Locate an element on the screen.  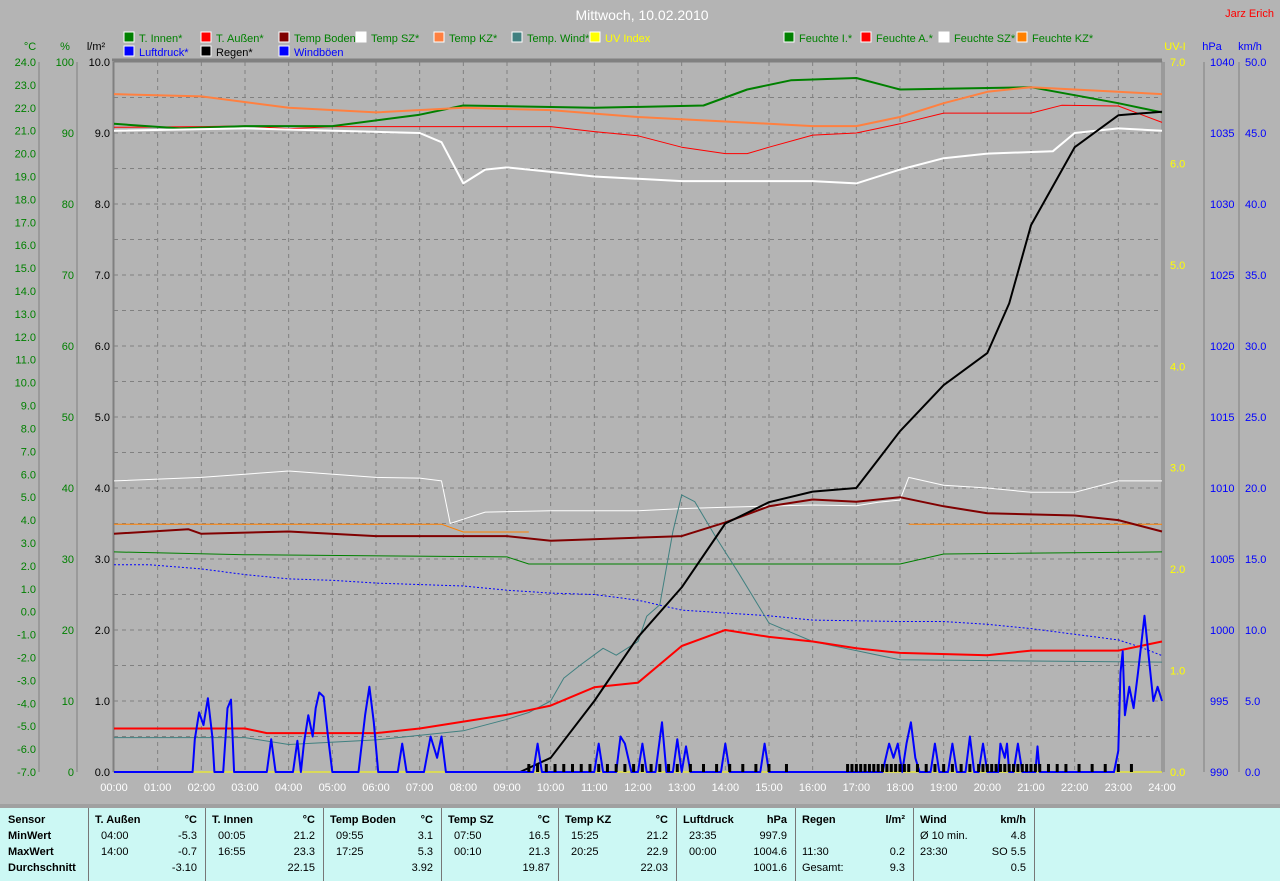
table-column: Temp Boden °C 09:55 3.1 17:25 5.3 3.92 is located at coordinates (383, 844).